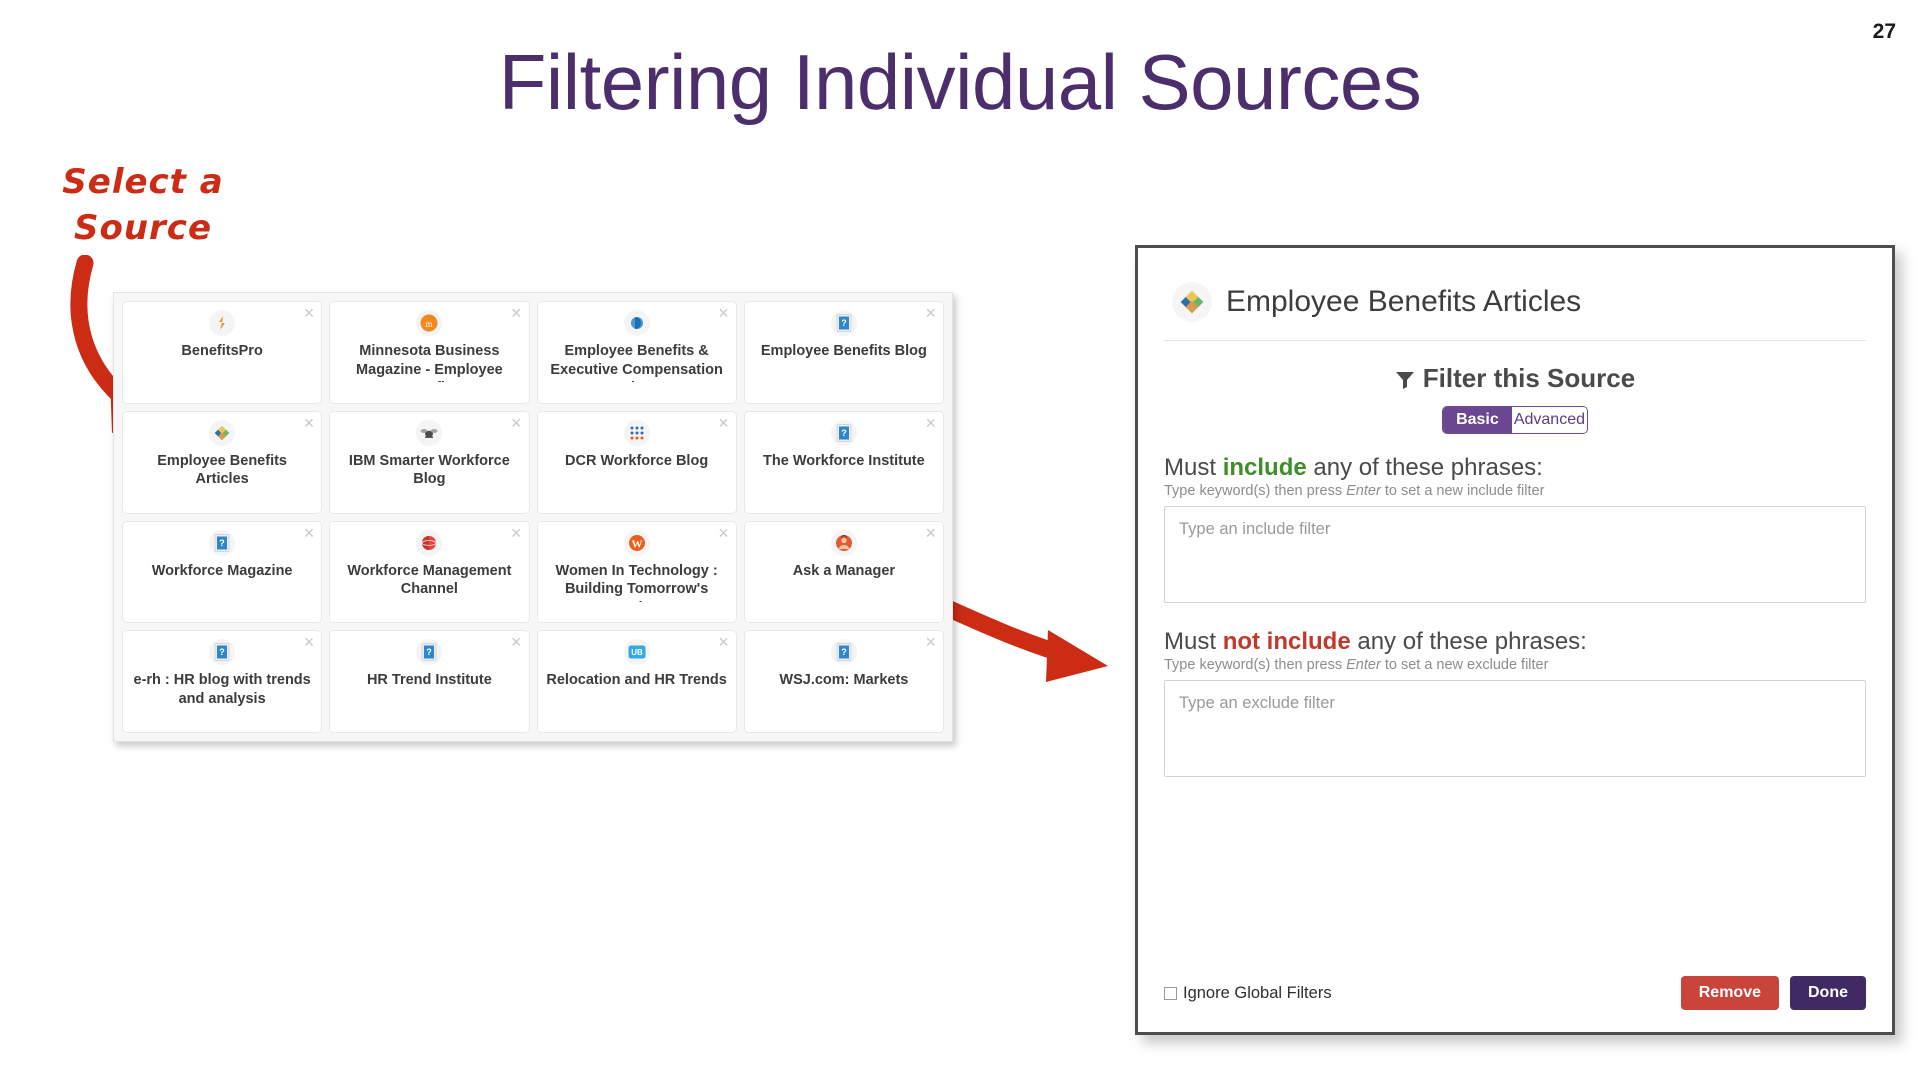 This screenshot has height=1080, width=1920. What do you see at coordinates (1729, 993) in the screenshot?
I see `remove-button: Remove` at bounding box center [1729, 993].